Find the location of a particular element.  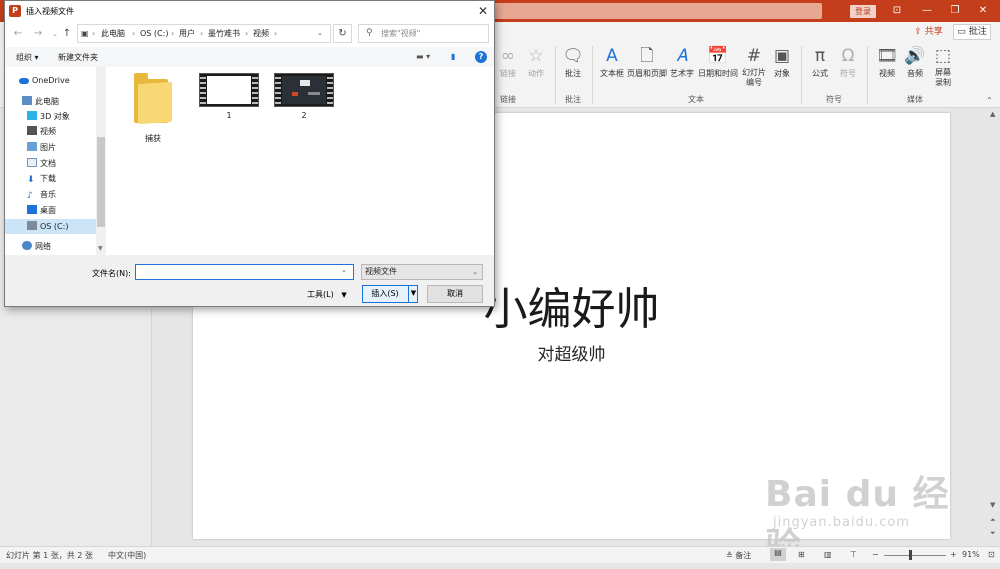

tools-button: 工具(L) ▼ is located at coordinates (332, 295).